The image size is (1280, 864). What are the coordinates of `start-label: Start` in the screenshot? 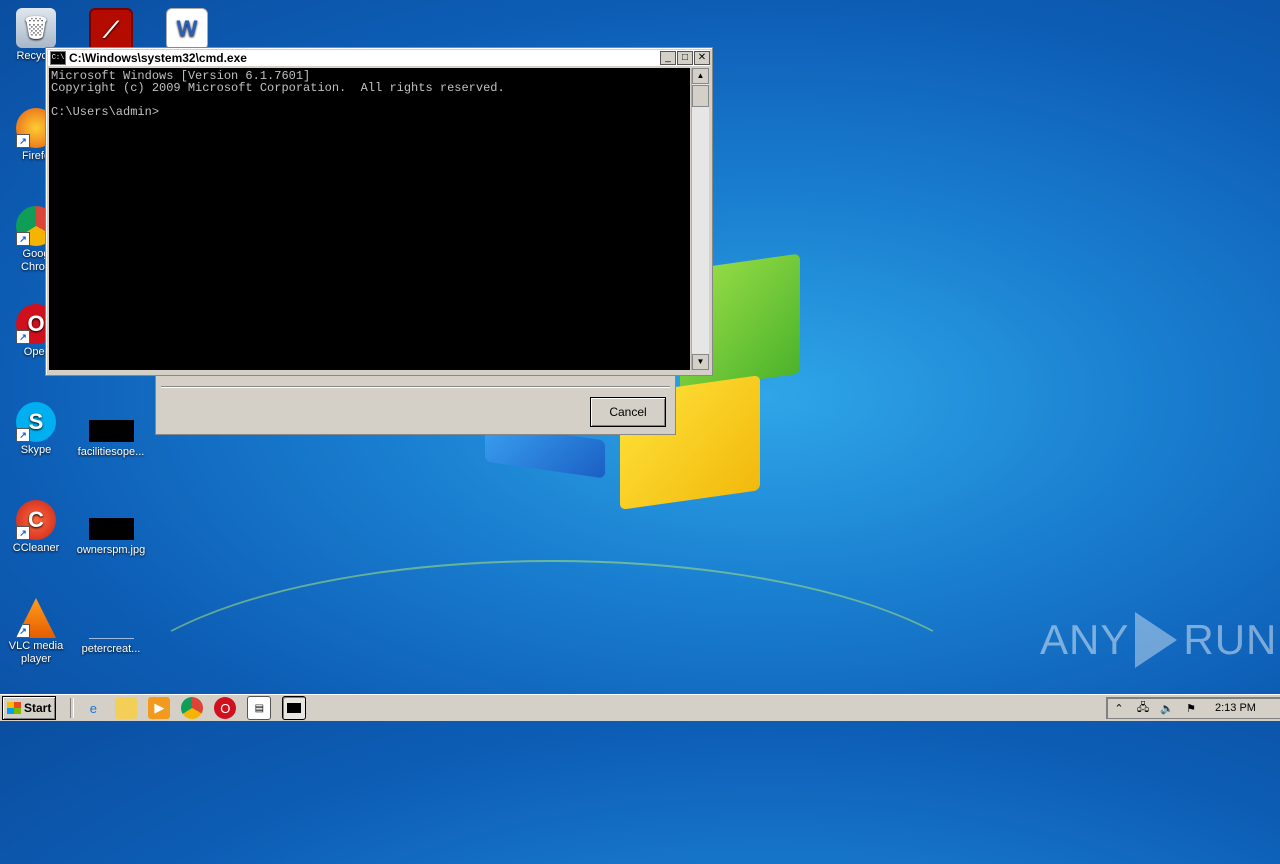 It's located at (38, 708).